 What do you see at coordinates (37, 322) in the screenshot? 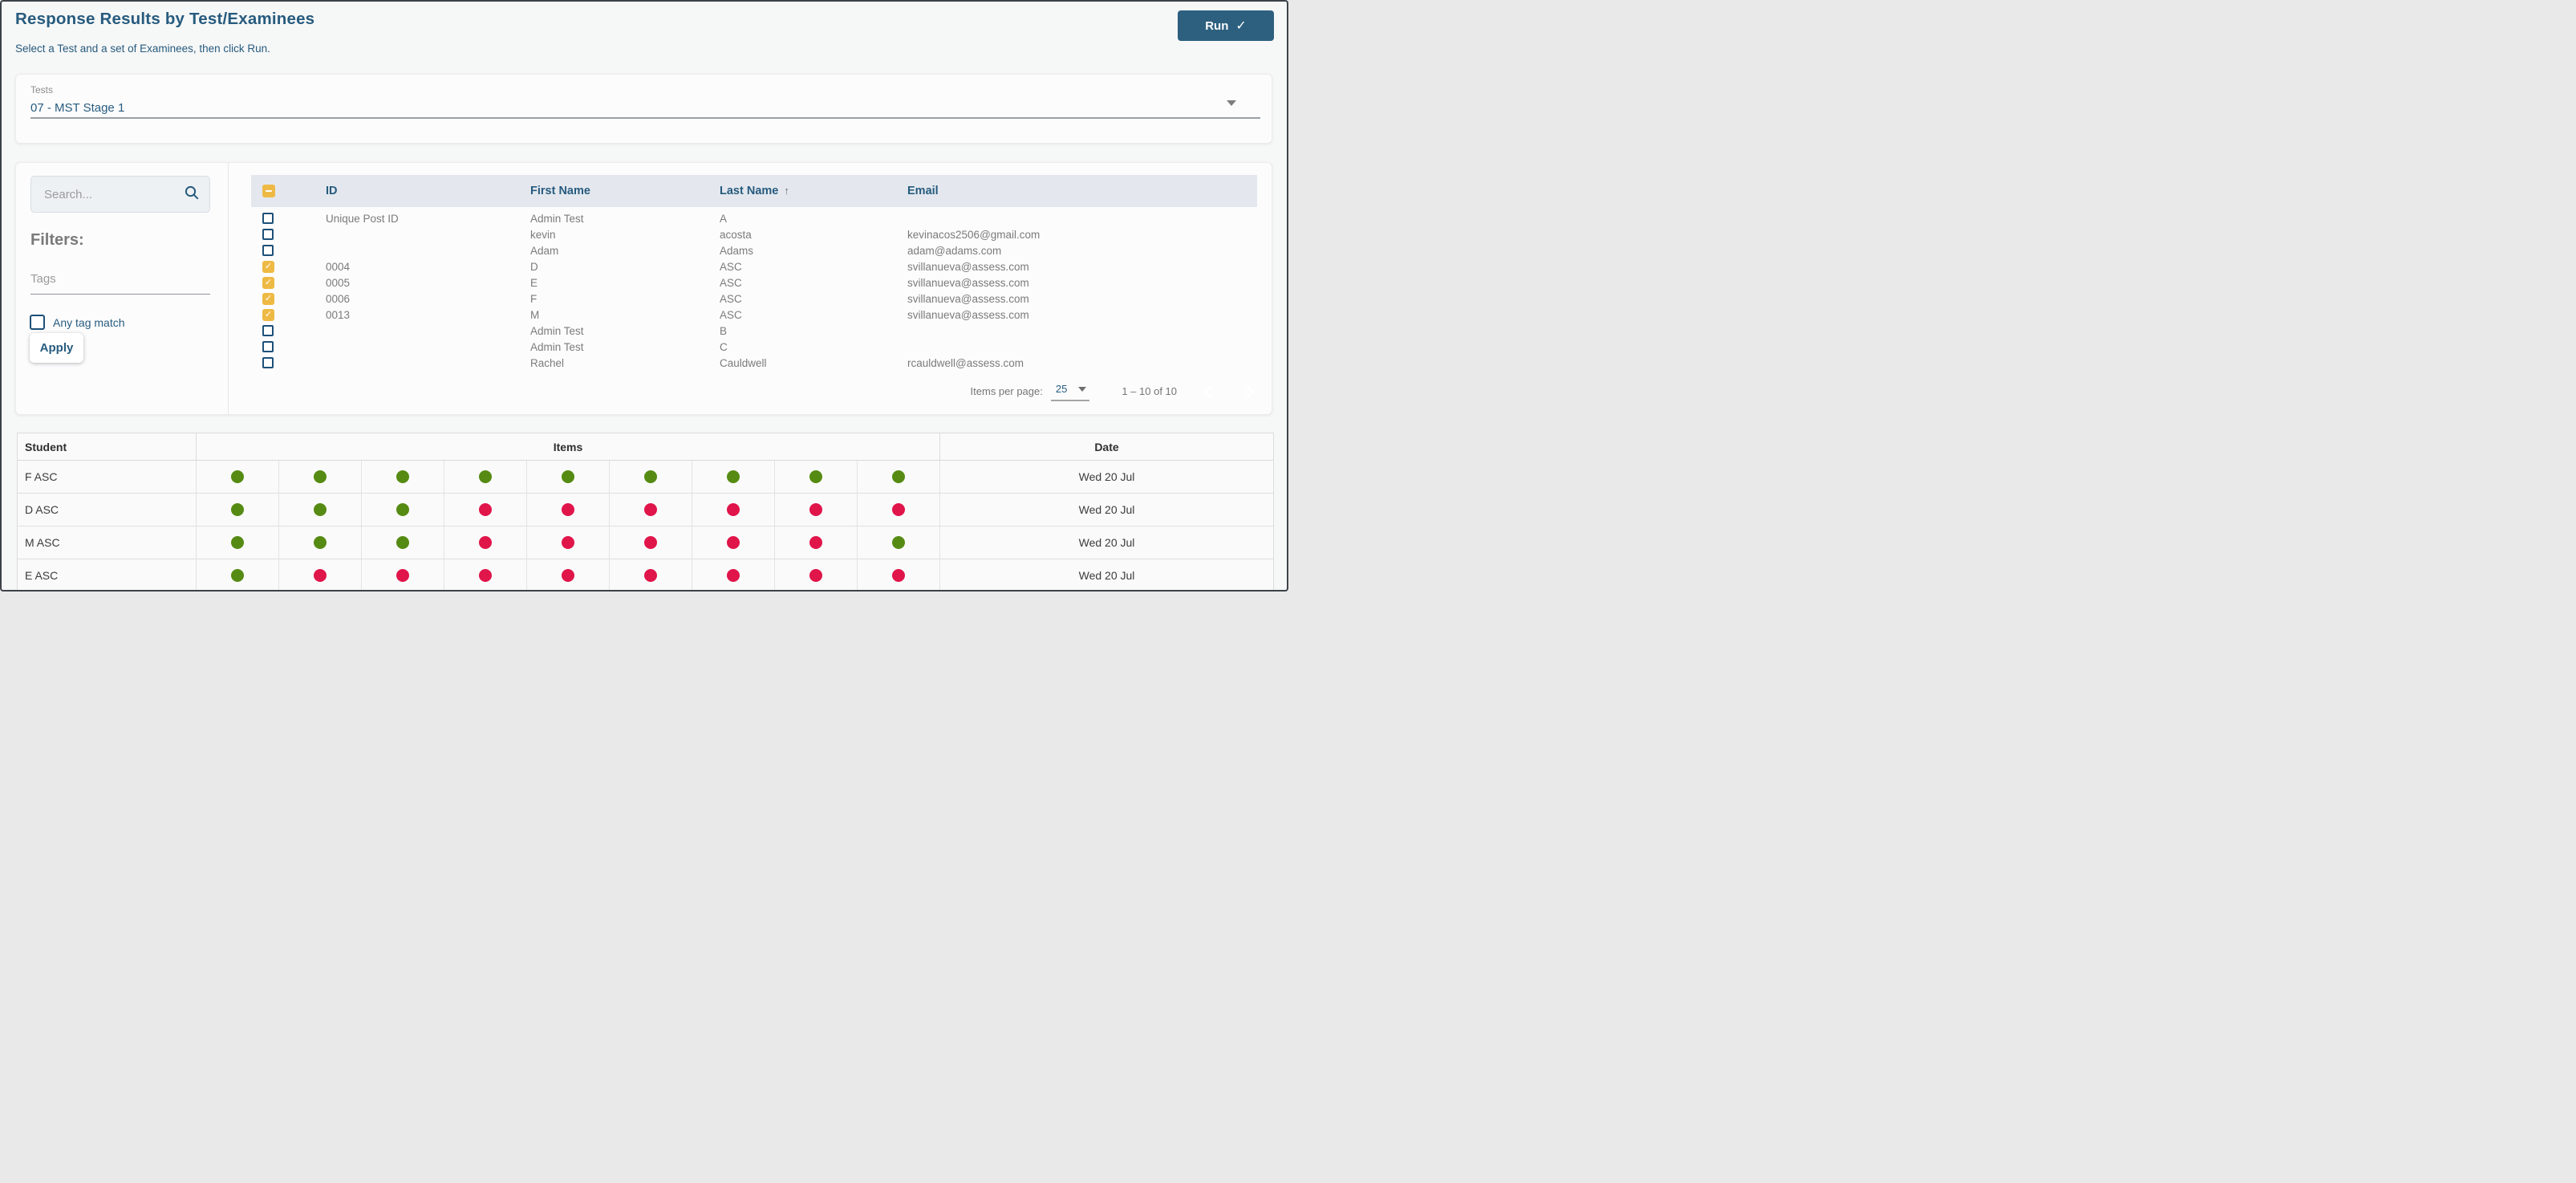
I see `any-tag-match-checkbox` at bounding box center [37, 322].